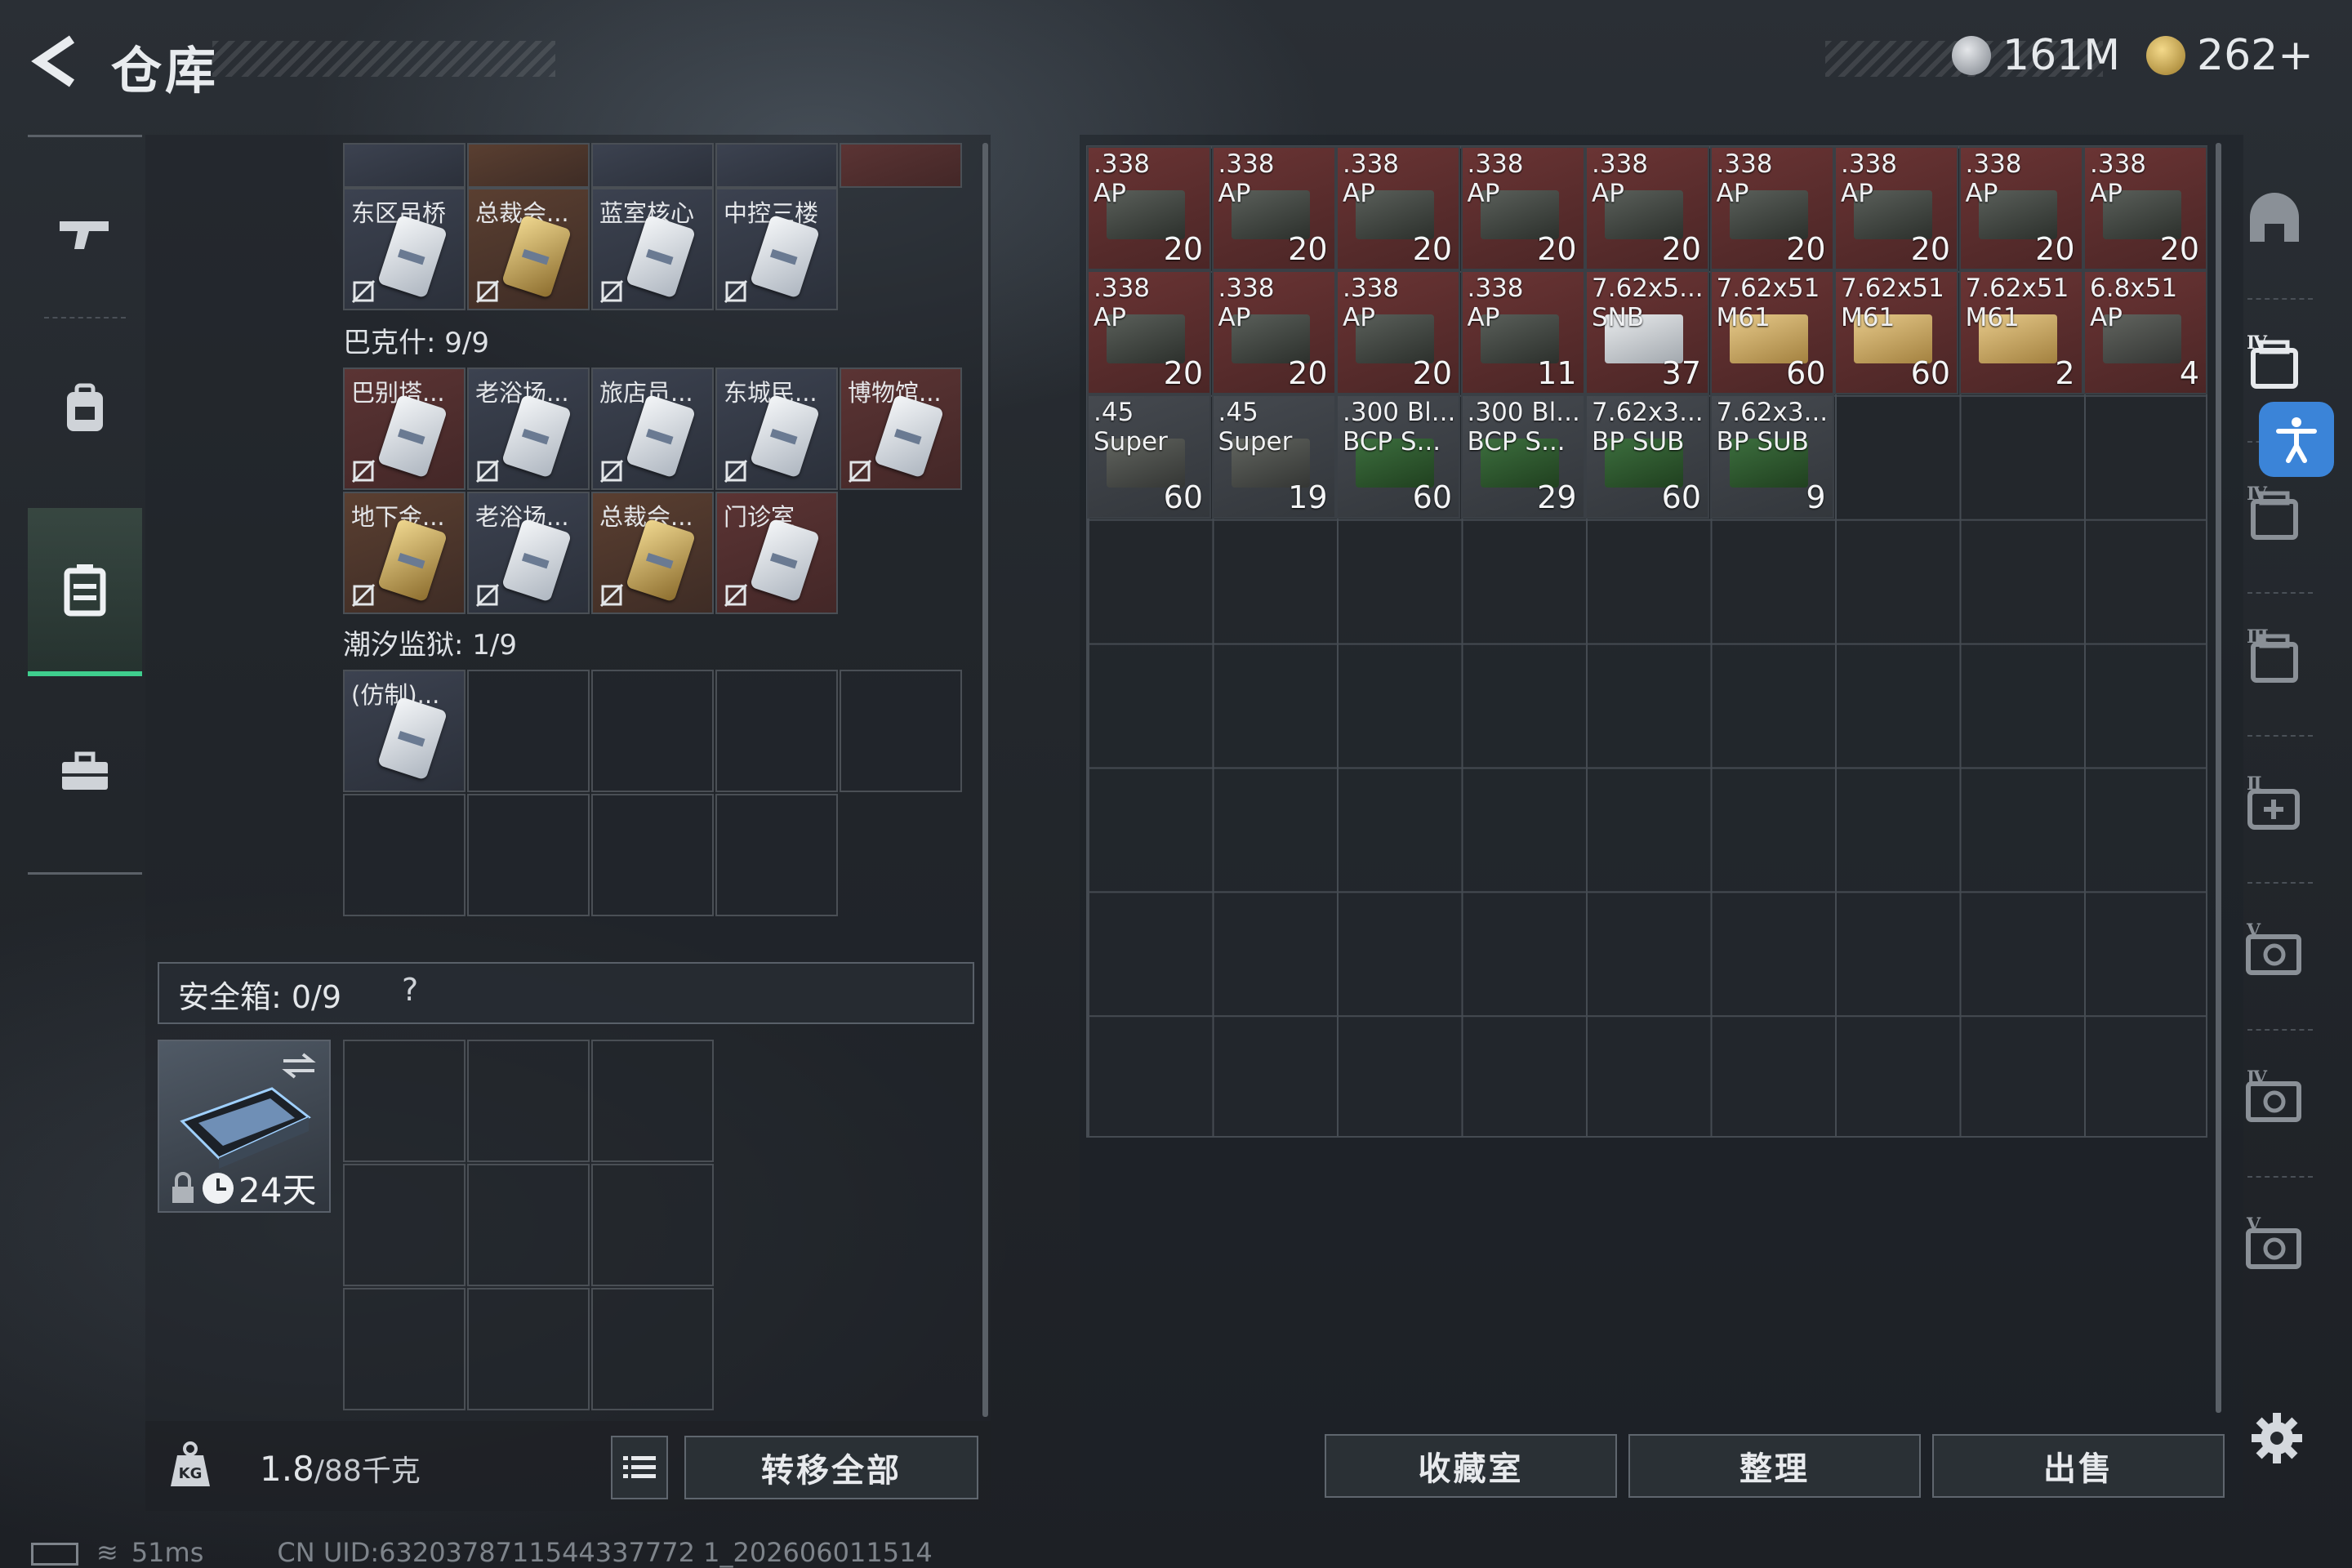 The image size is (2352, 1568). Describe the element at coordinates (776, 553) in the screenshot. I see `key-card: 门诊室` at that location.